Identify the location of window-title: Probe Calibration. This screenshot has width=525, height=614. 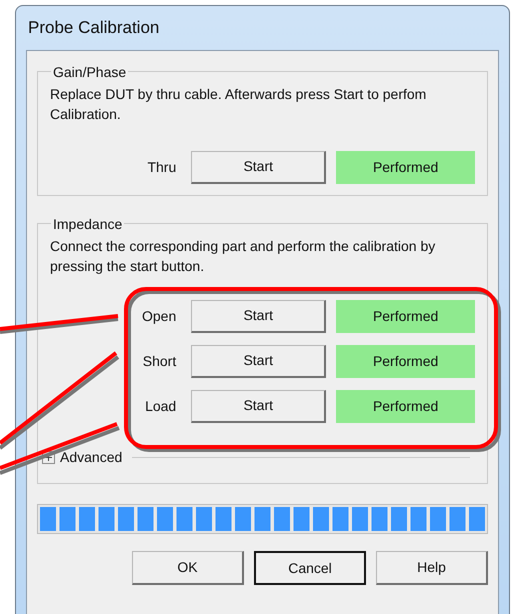
(93, 28).